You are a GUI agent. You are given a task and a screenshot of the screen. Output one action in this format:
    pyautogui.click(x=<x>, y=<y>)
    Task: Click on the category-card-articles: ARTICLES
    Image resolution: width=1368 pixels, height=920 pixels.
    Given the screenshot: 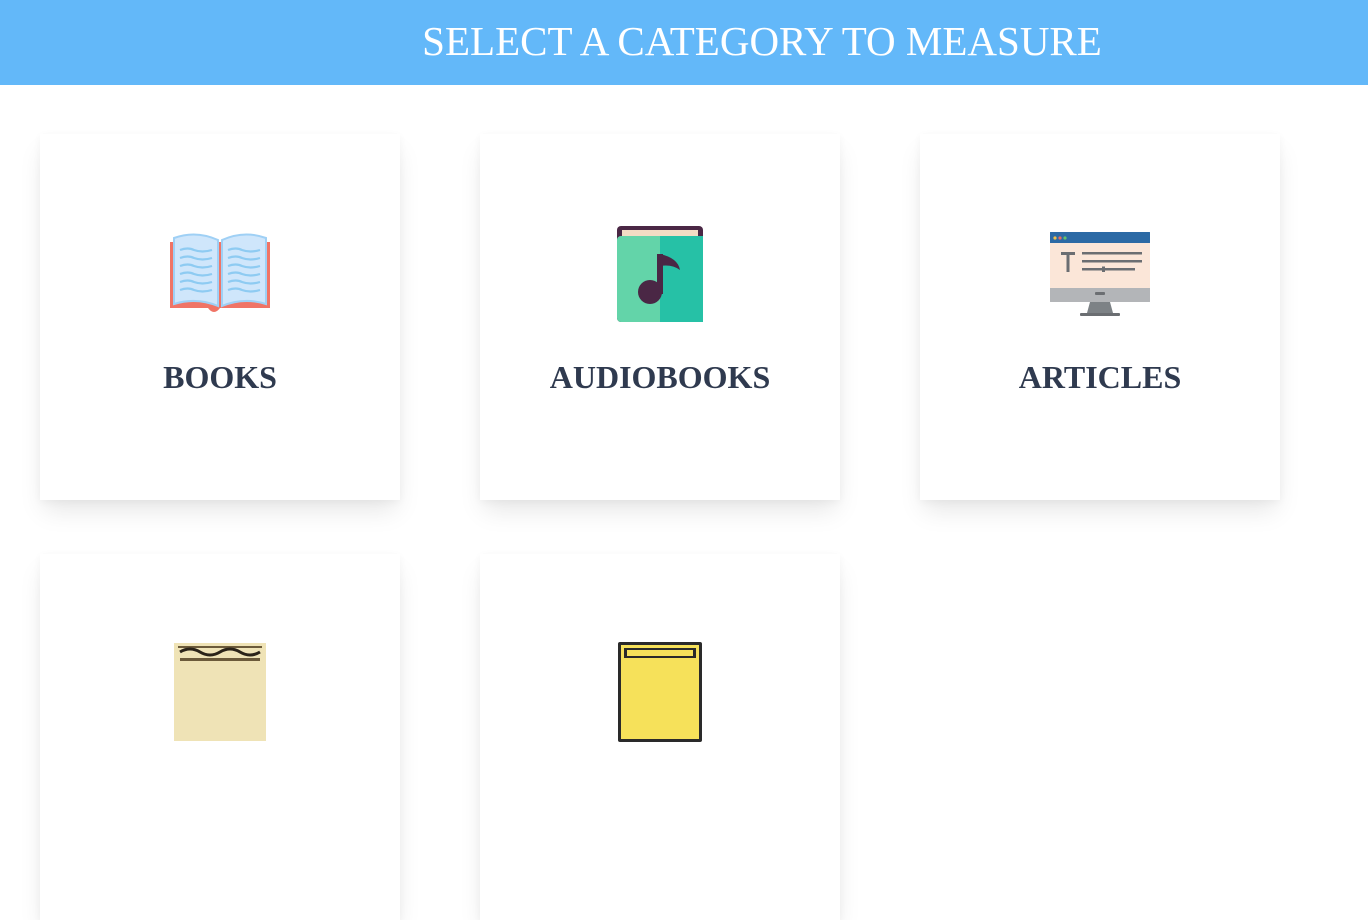 What is the action you would take?
    pyautogui.click(x=1100, y=317)
    